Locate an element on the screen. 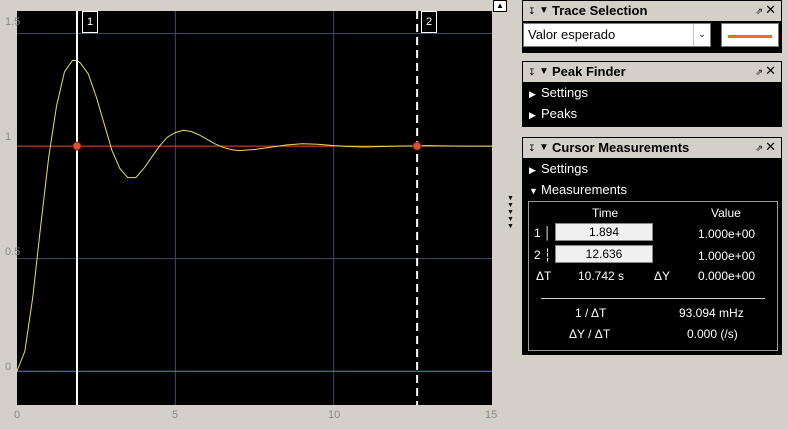 The width and height of the screenshot is (788, 429). section-label: Peaks is located at coordinates (559, 113).